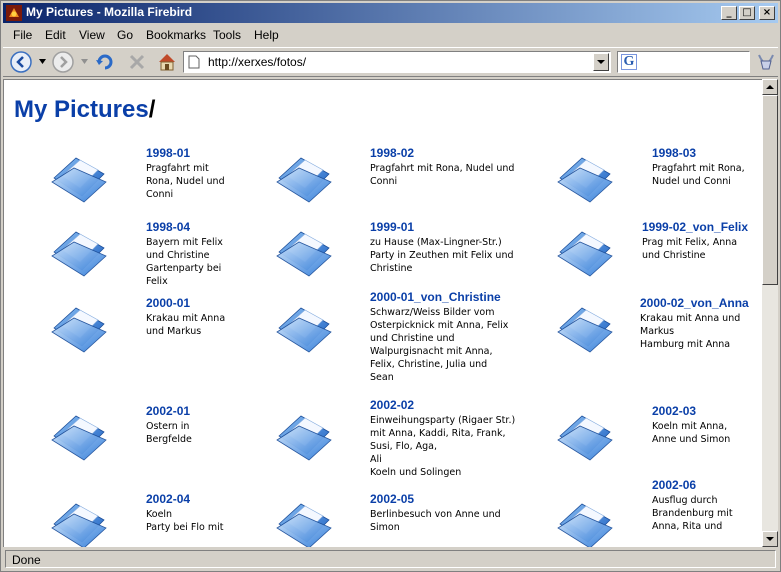  I want to click on folder-link: 2002-04, so click(168, 499).